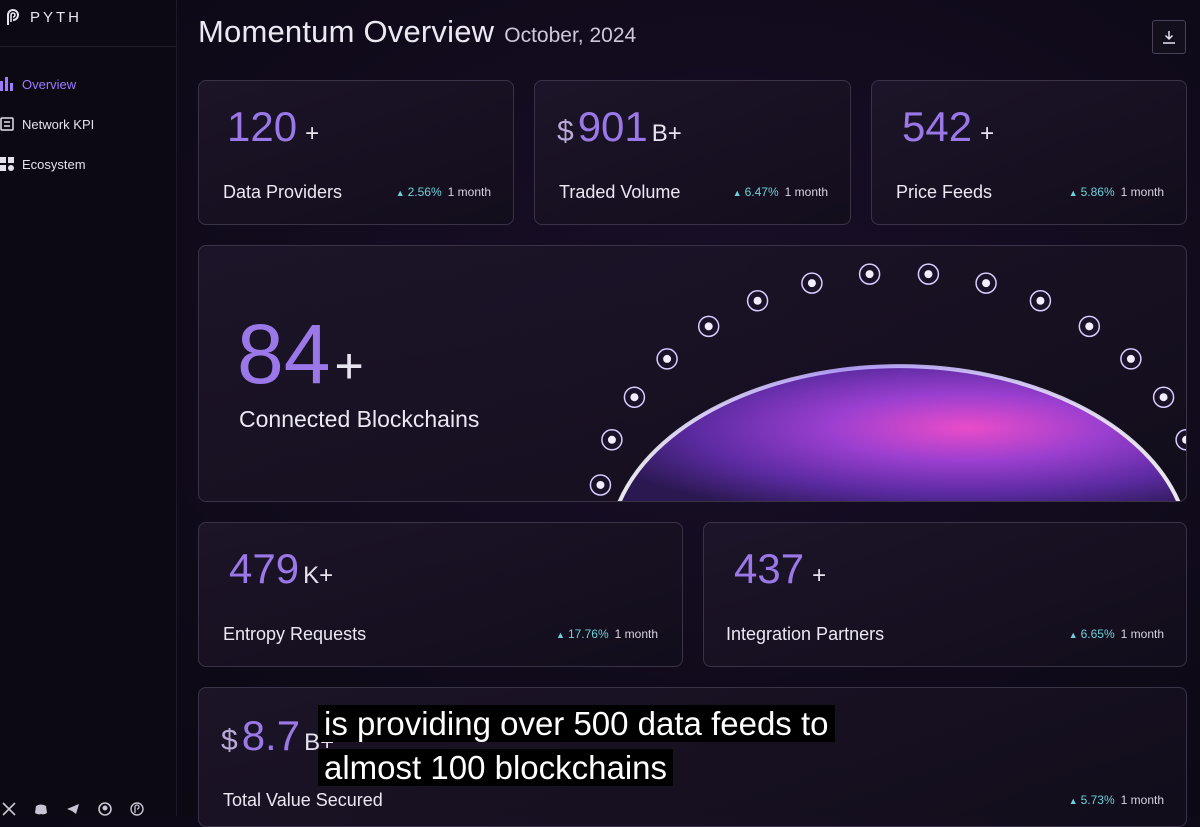  I want to click on change-percent: 6.47%, so click(756, 192).